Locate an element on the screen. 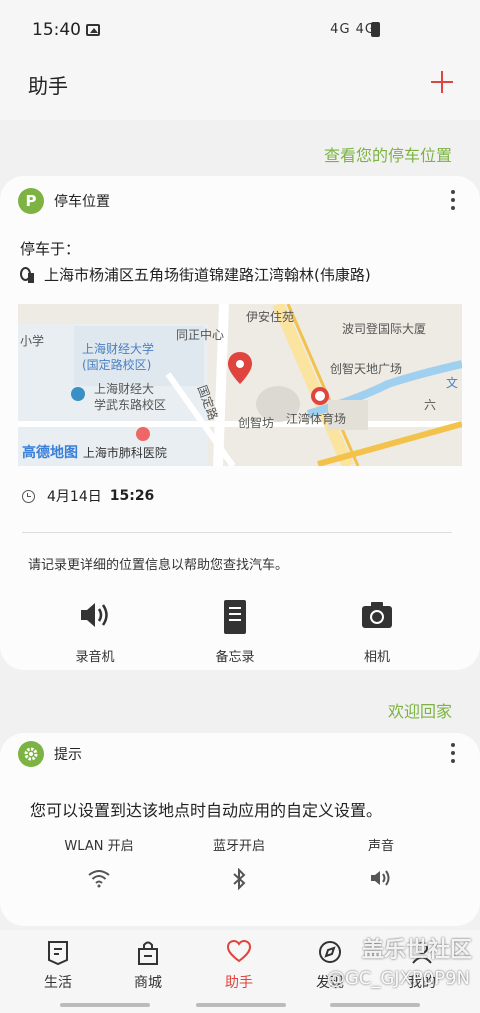  nav-label: 生活 is located at coordinates (58, 983).